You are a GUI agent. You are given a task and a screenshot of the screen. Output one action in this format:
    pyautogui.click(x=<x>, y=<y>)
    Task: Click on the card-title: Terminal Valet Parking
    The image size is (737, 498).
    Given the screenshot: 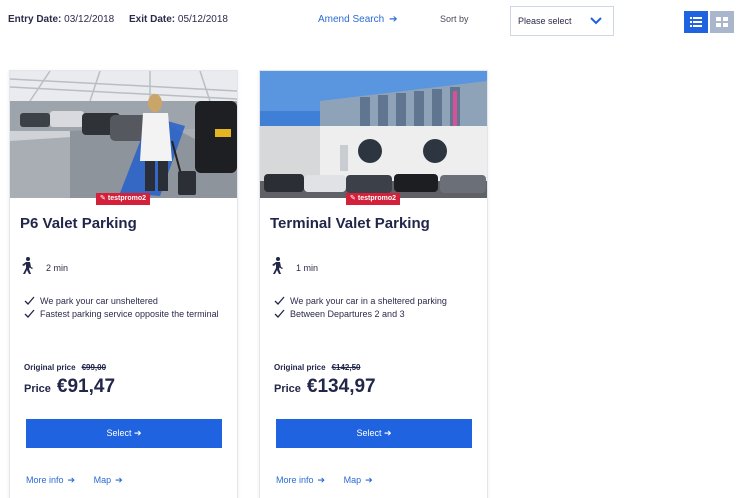 What is the action you would take?
    pyautogui.click(x=350, y=223)
    